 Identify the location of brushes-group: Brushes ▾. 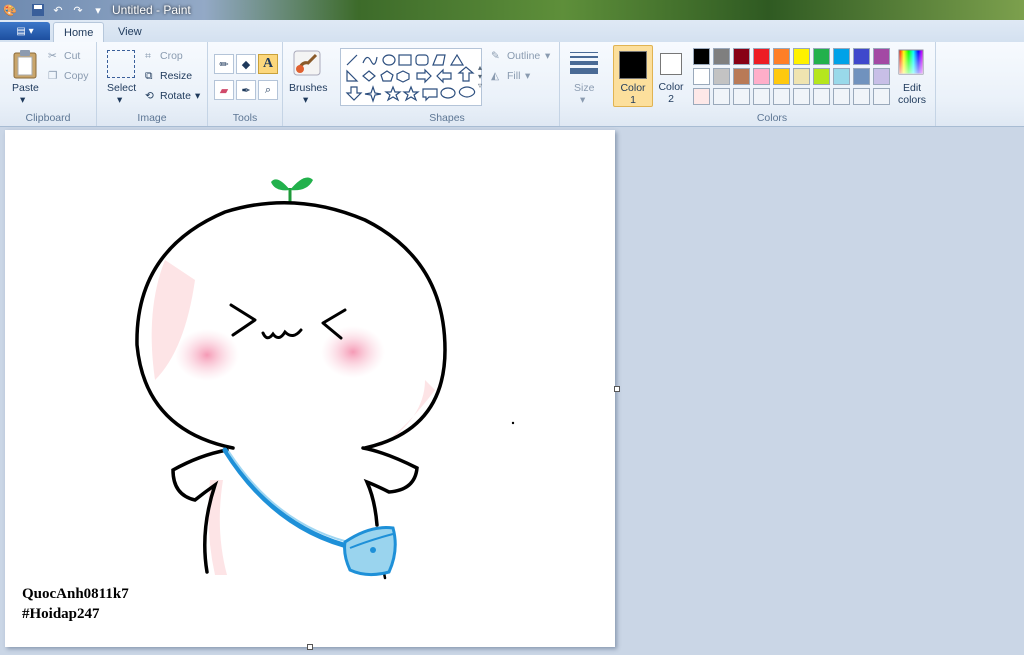
(308, 84).